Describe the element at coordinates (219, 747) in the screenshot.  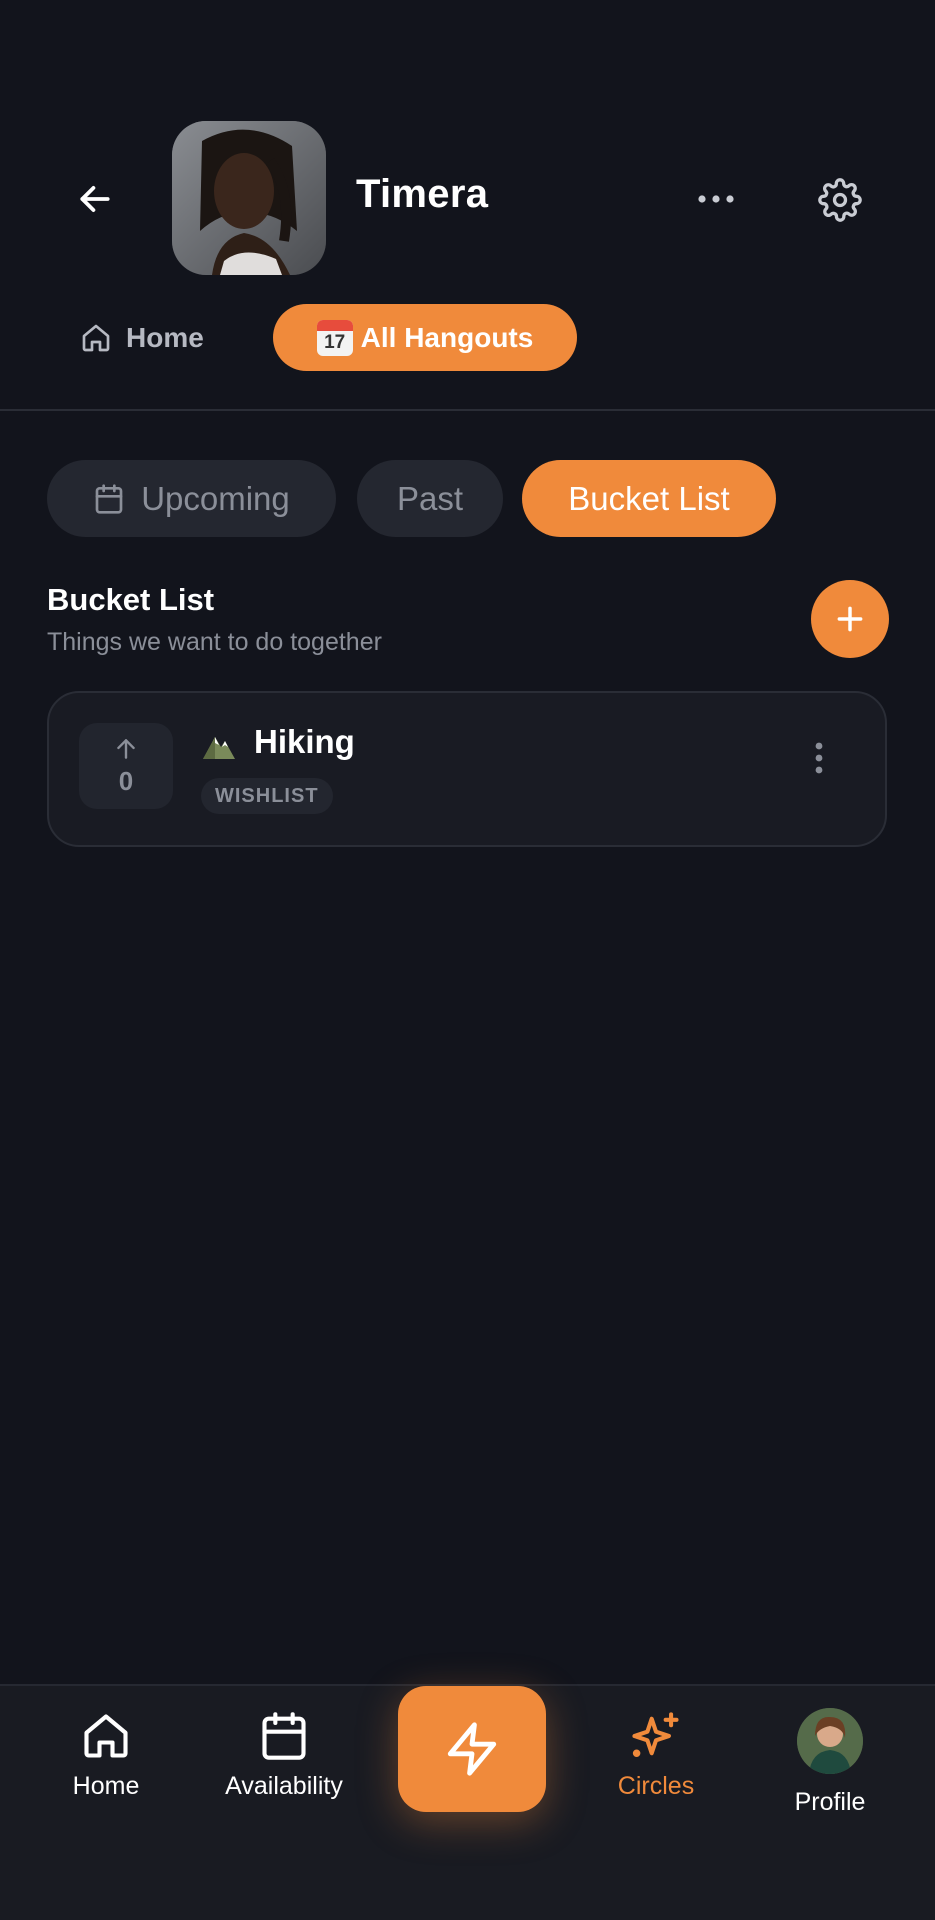
I see `mountain-icon` at that location.